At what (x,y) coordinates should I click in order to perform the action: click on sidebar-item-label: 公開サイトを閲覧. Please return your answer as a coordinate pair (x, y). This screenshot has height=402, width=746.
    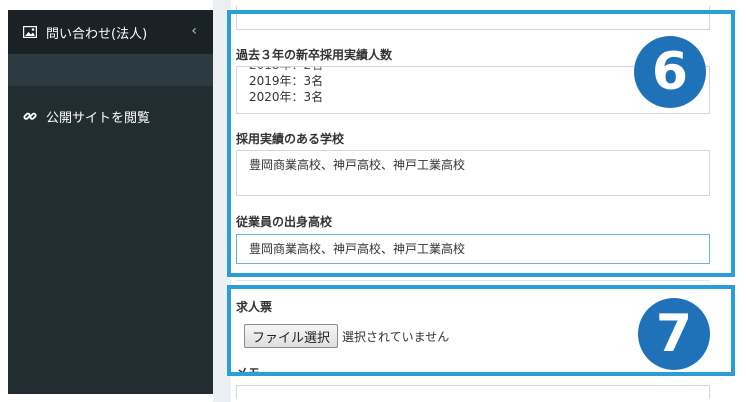
    Looking at the image, I should click on (98, 118).